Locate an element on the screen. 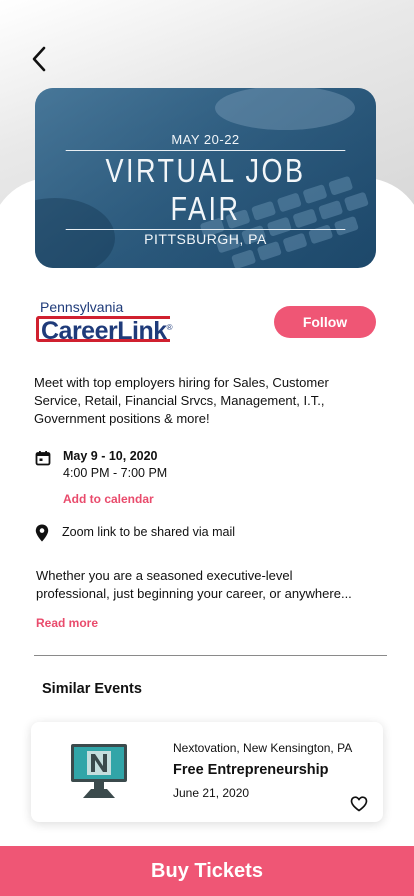 This screenshot has width=414, height=896. event-thumbnail is located at coordinates (99, 771).